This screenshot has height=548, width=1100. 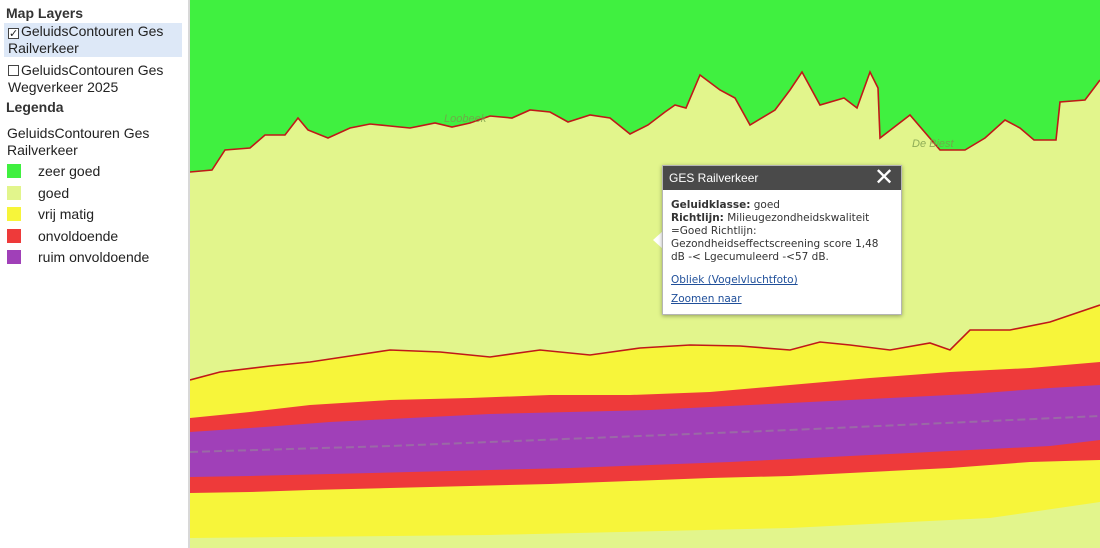 I want to click on popup-text-line3: Gezondheidseffectscreening score 1,48, so click(x=775, y=244).